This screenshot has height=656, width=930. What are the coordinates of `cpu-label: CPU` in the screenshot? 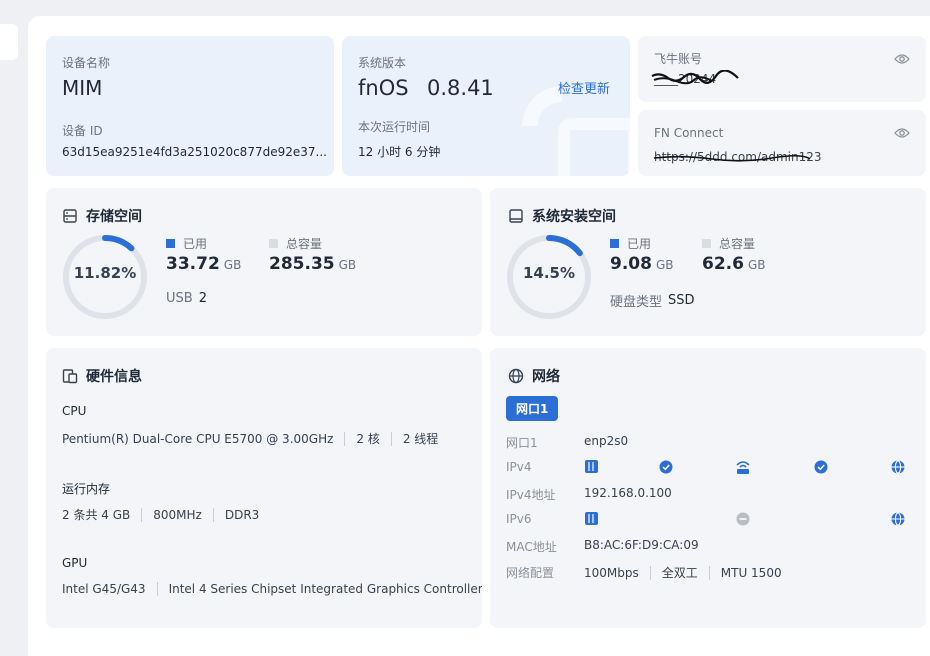 It's located at (74, 411).